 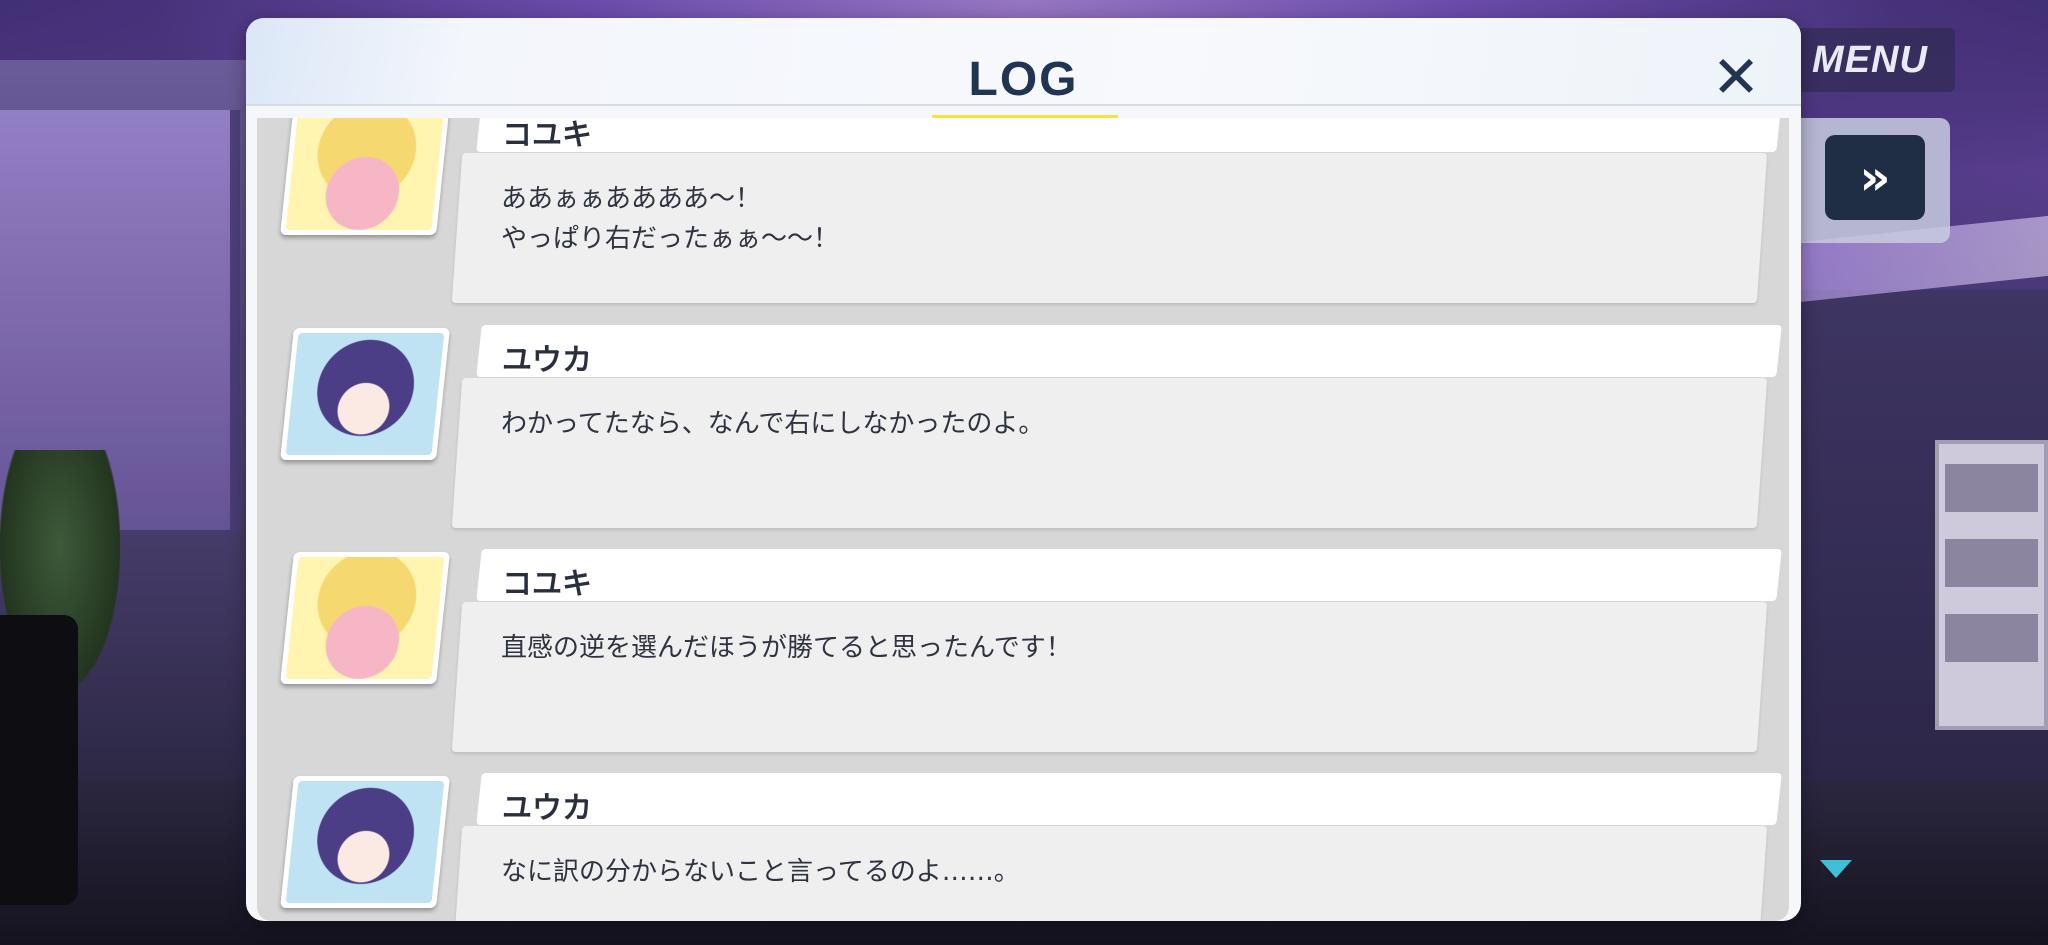 I want to click on dialogue-line: やっぱり右だったぁぁ～～！, so click(x=670, y=239).